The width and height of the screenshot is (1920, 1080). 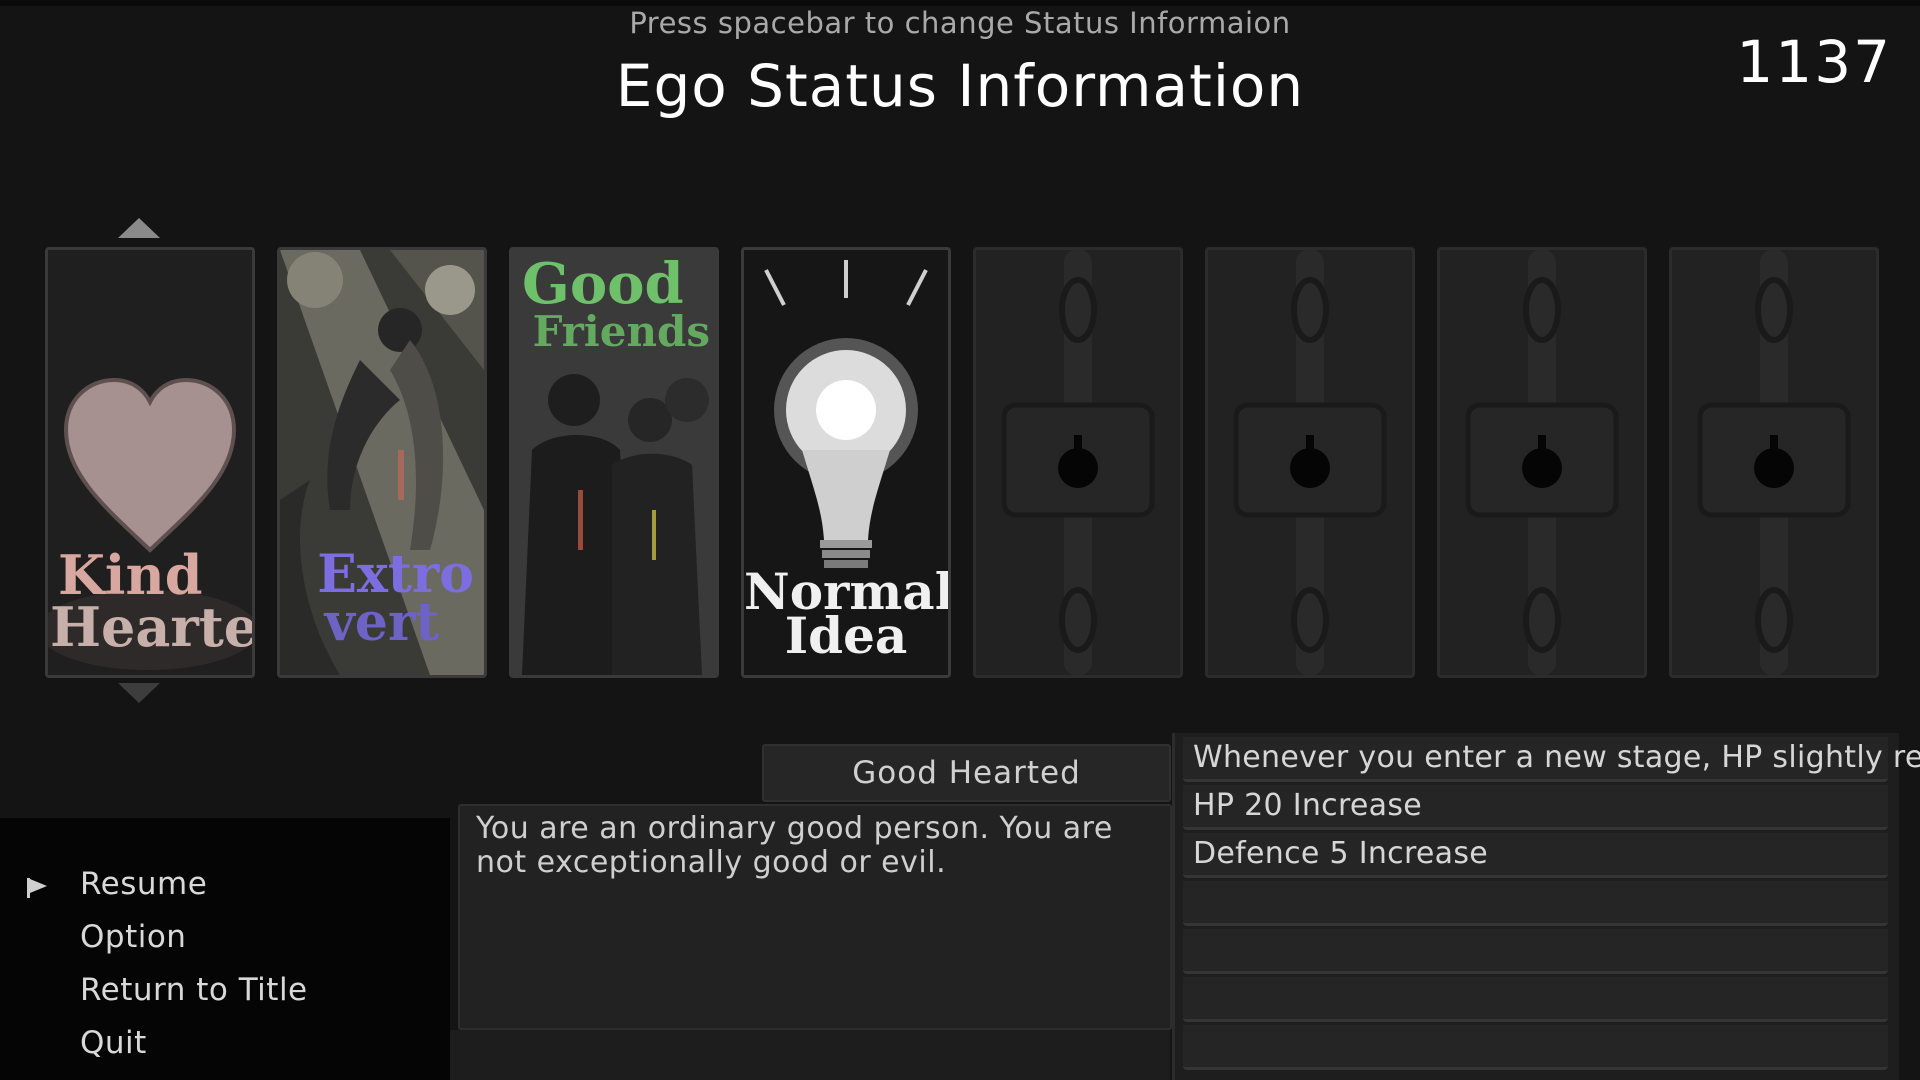 What do you see at coordinates (960, 86) in the screenshot?
I see `page-title: Ego Status Information` at bounding box center [960, 86].